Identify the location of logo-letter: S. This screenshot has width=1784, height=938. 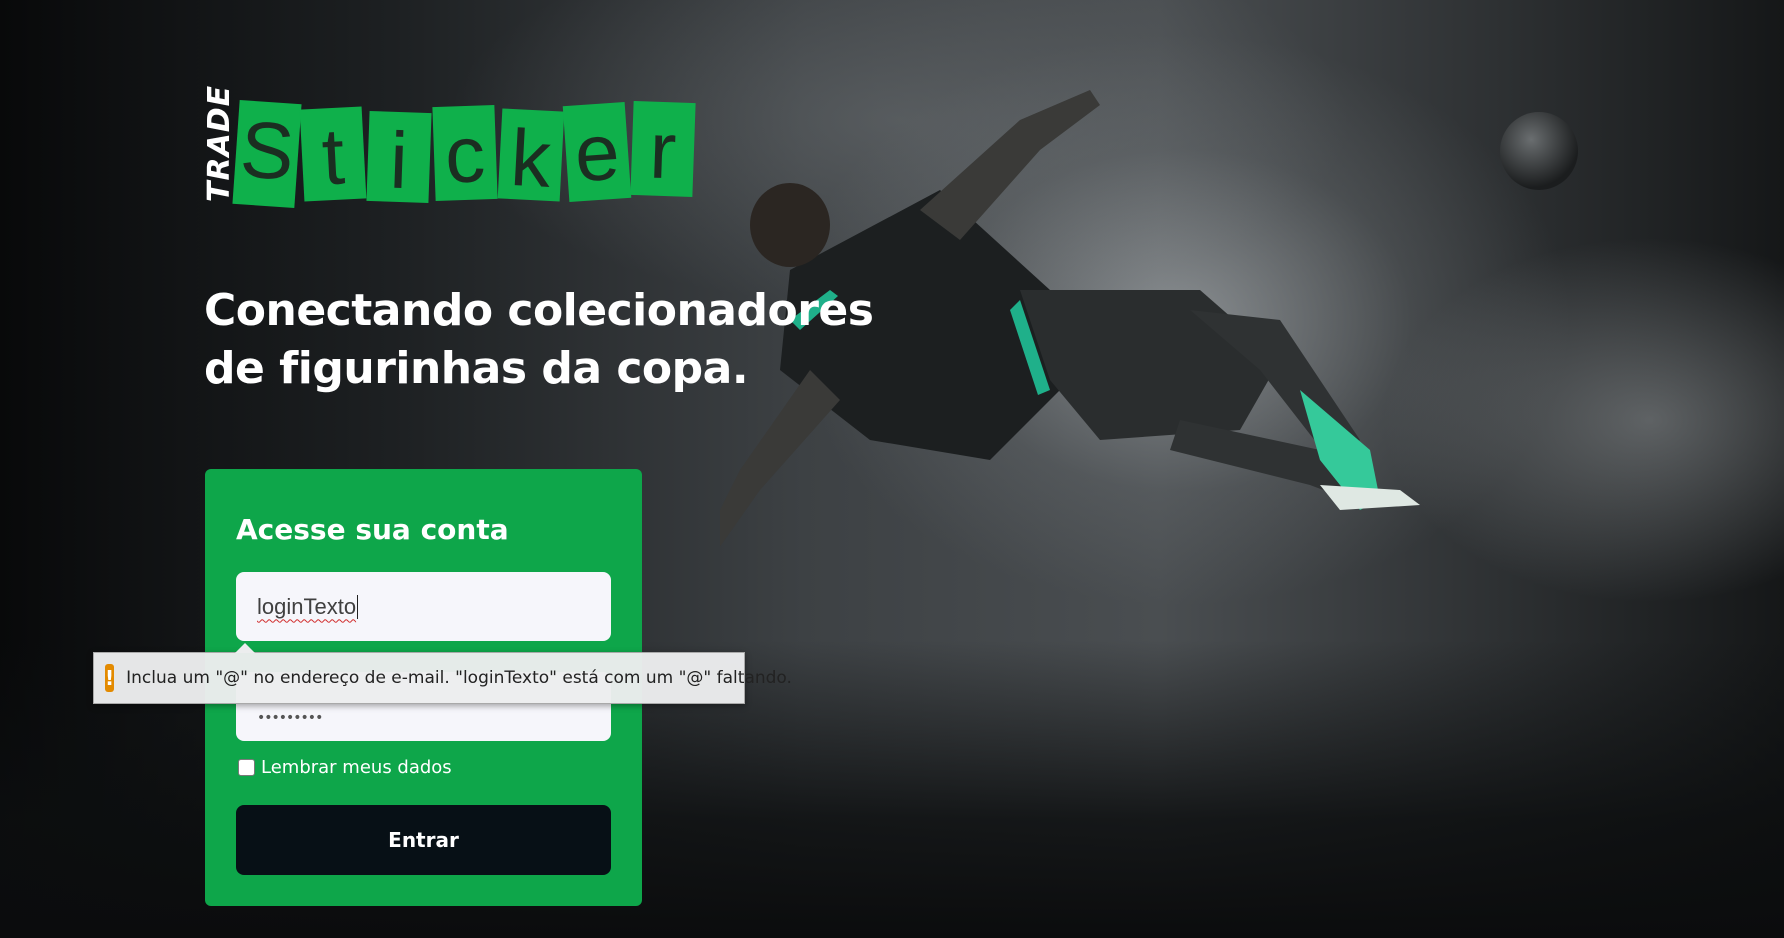
(267, 154).